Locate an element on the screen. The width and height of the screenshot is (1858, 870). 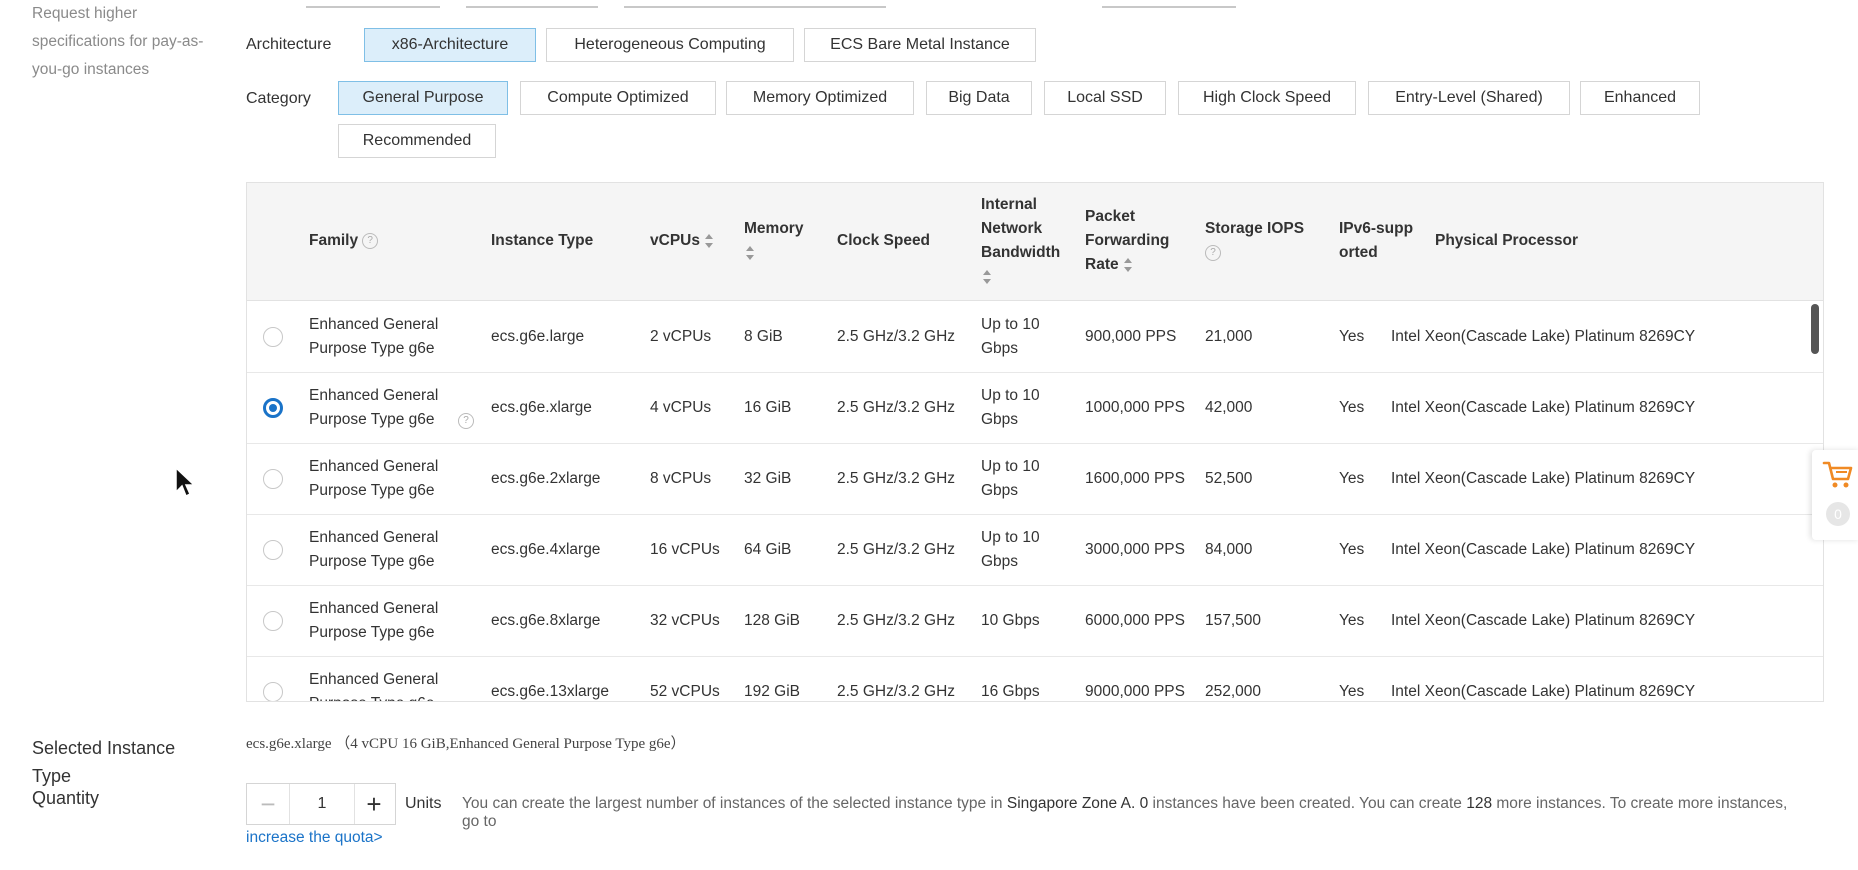
category-enhanced: Enhanced is located at coordinates (1640, 98).